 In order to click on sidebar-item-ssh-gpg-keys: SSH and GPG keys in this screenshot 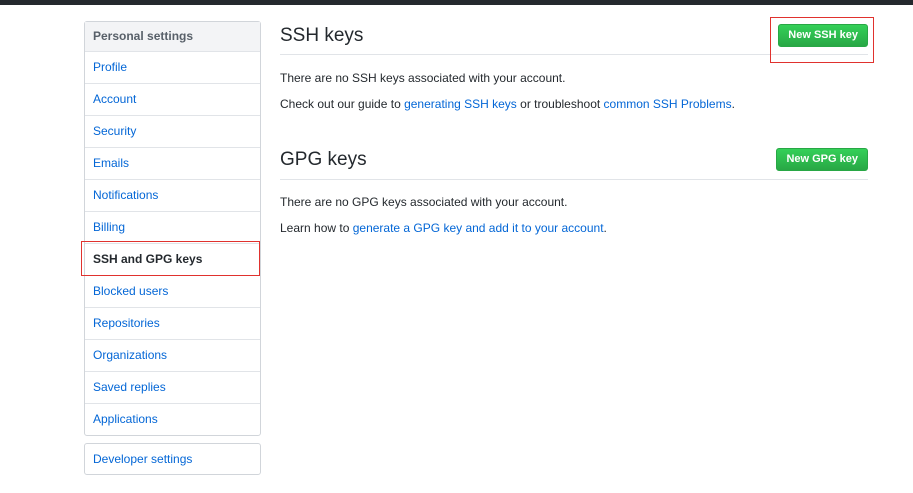, I will do `click(172, 260)`.